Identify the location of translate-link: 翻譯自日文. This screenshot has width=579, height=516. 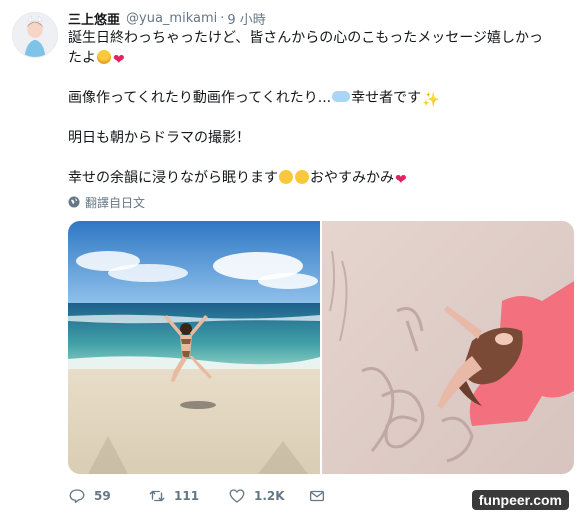
(106, 202).